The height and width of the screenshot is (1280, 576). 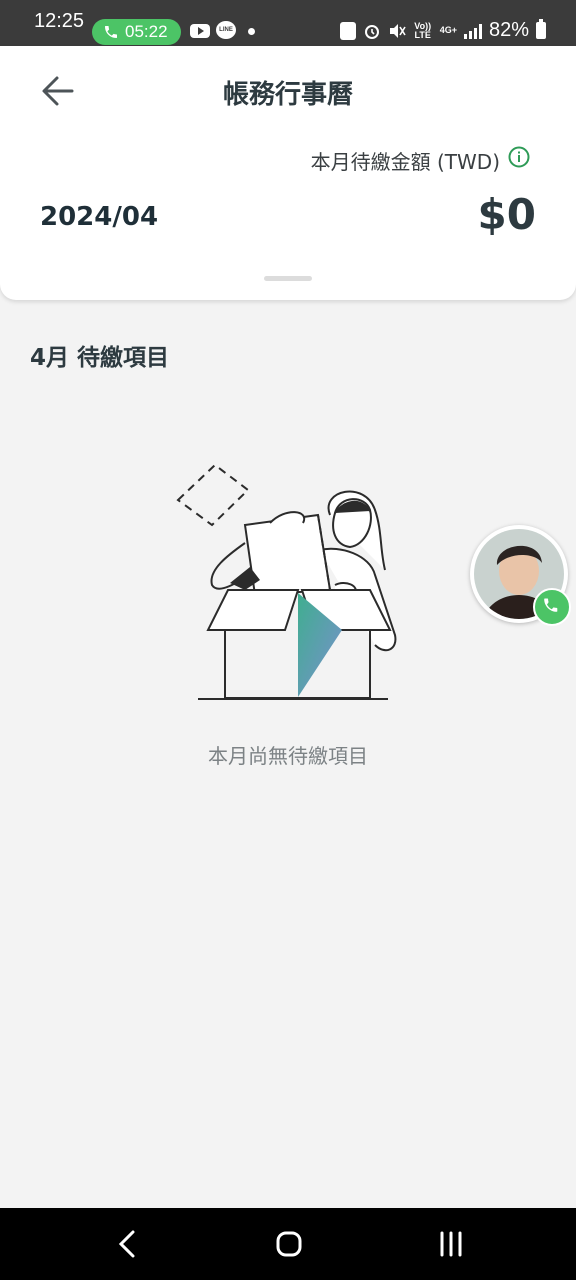 What do you see at coordinates (287, 95) in the screenshot?
I see `page-title: 帳務行事曆` at bounding box center [287, 95].